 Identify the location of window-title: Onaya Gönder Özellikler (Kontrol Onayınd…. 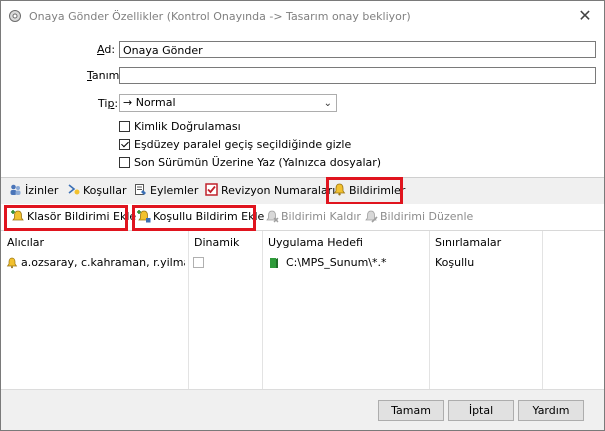
(220, 16).